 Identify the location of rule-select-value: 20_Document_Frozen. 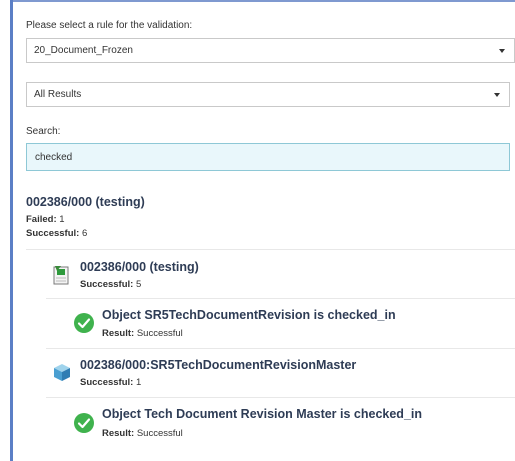
(83, 50).